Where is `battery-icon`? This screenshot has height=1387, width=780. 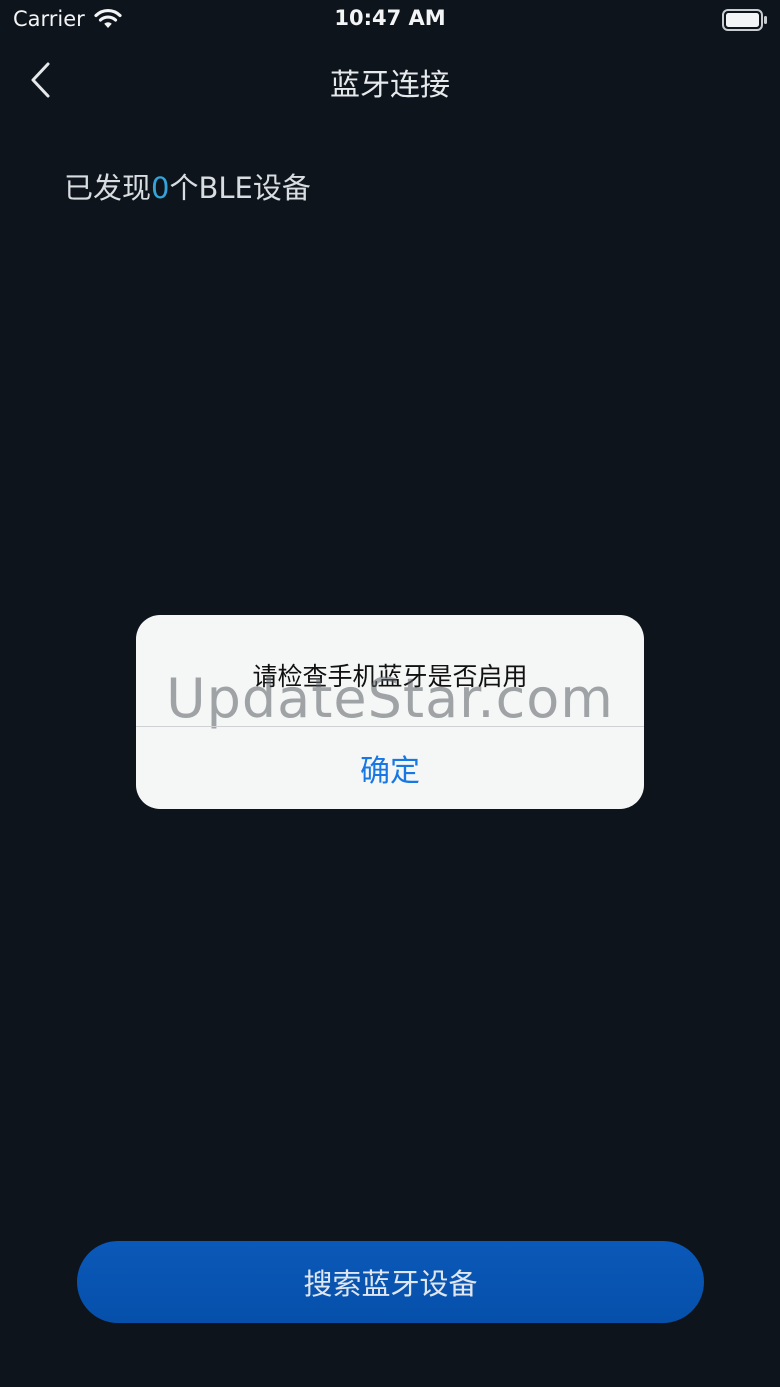 battery-icon is located at coordinates (745, 22).